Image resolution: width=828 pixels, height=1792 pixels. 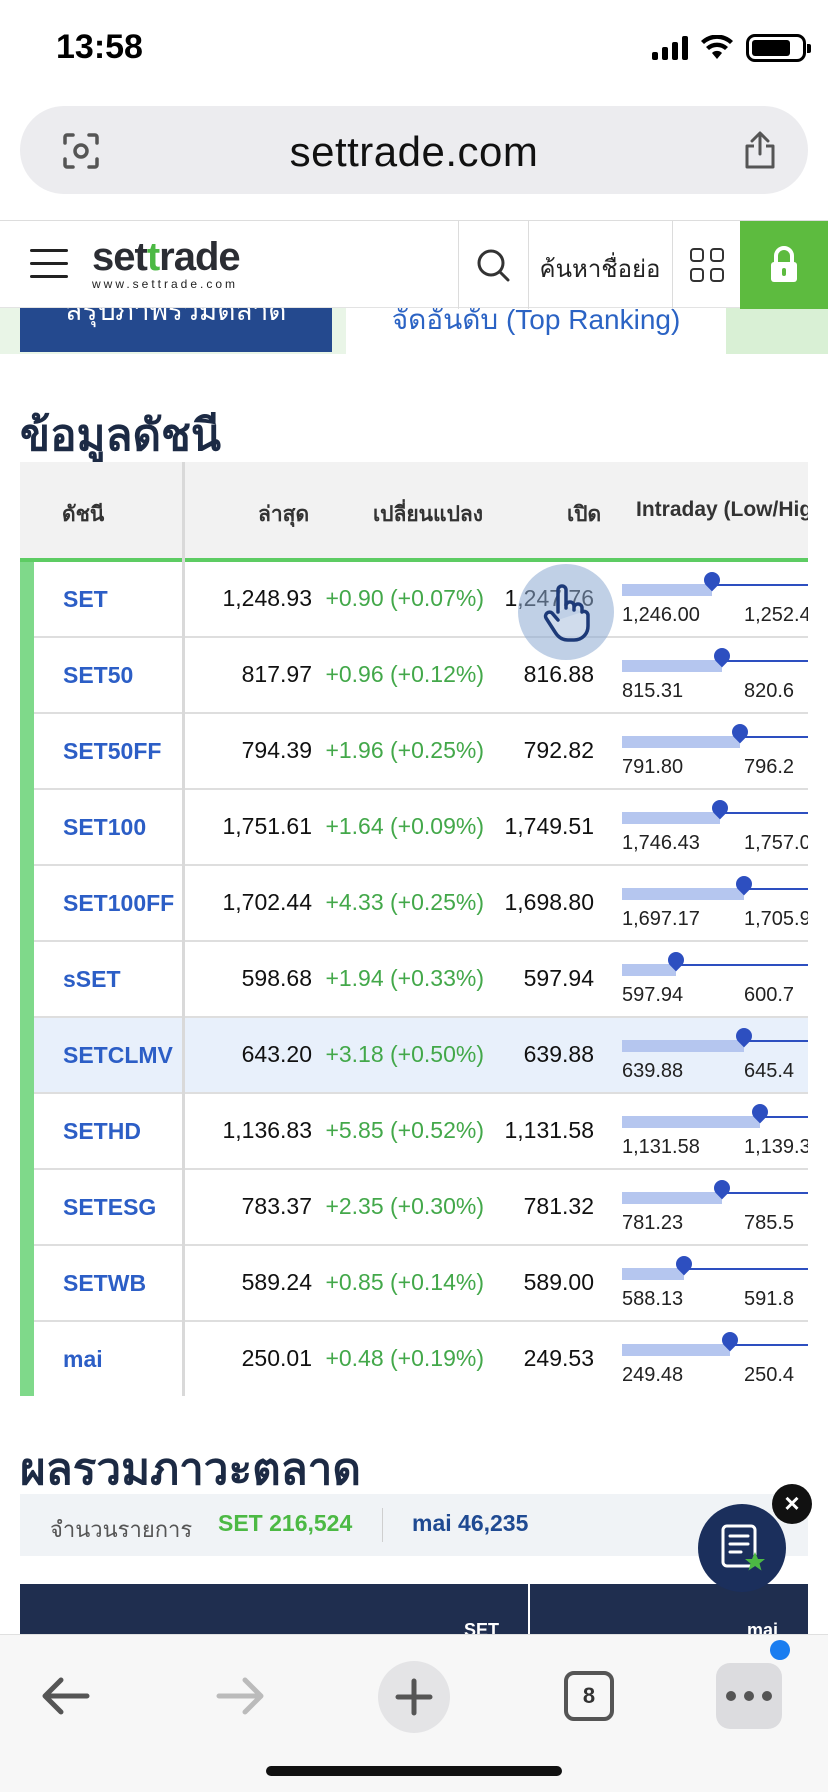 I want to click on forward-button, so click(x=241, y=1696).